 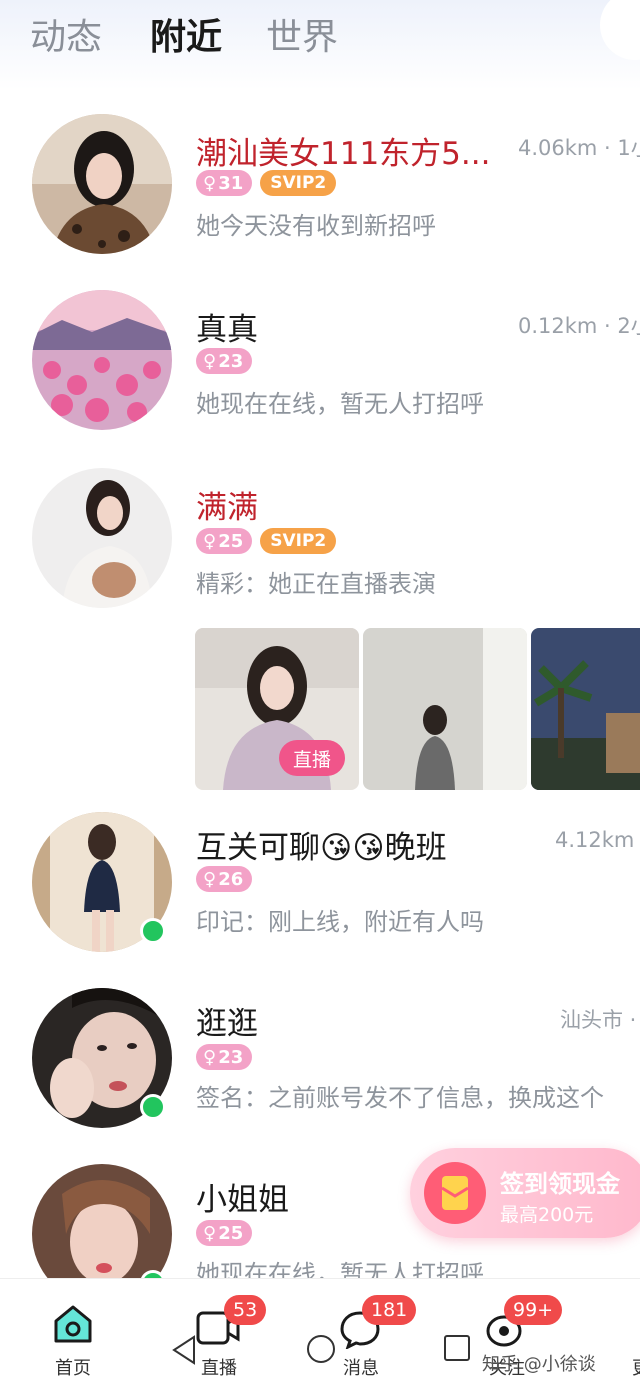 I want to click on user-badges: ♀ 26, so click(x=224, y=879).